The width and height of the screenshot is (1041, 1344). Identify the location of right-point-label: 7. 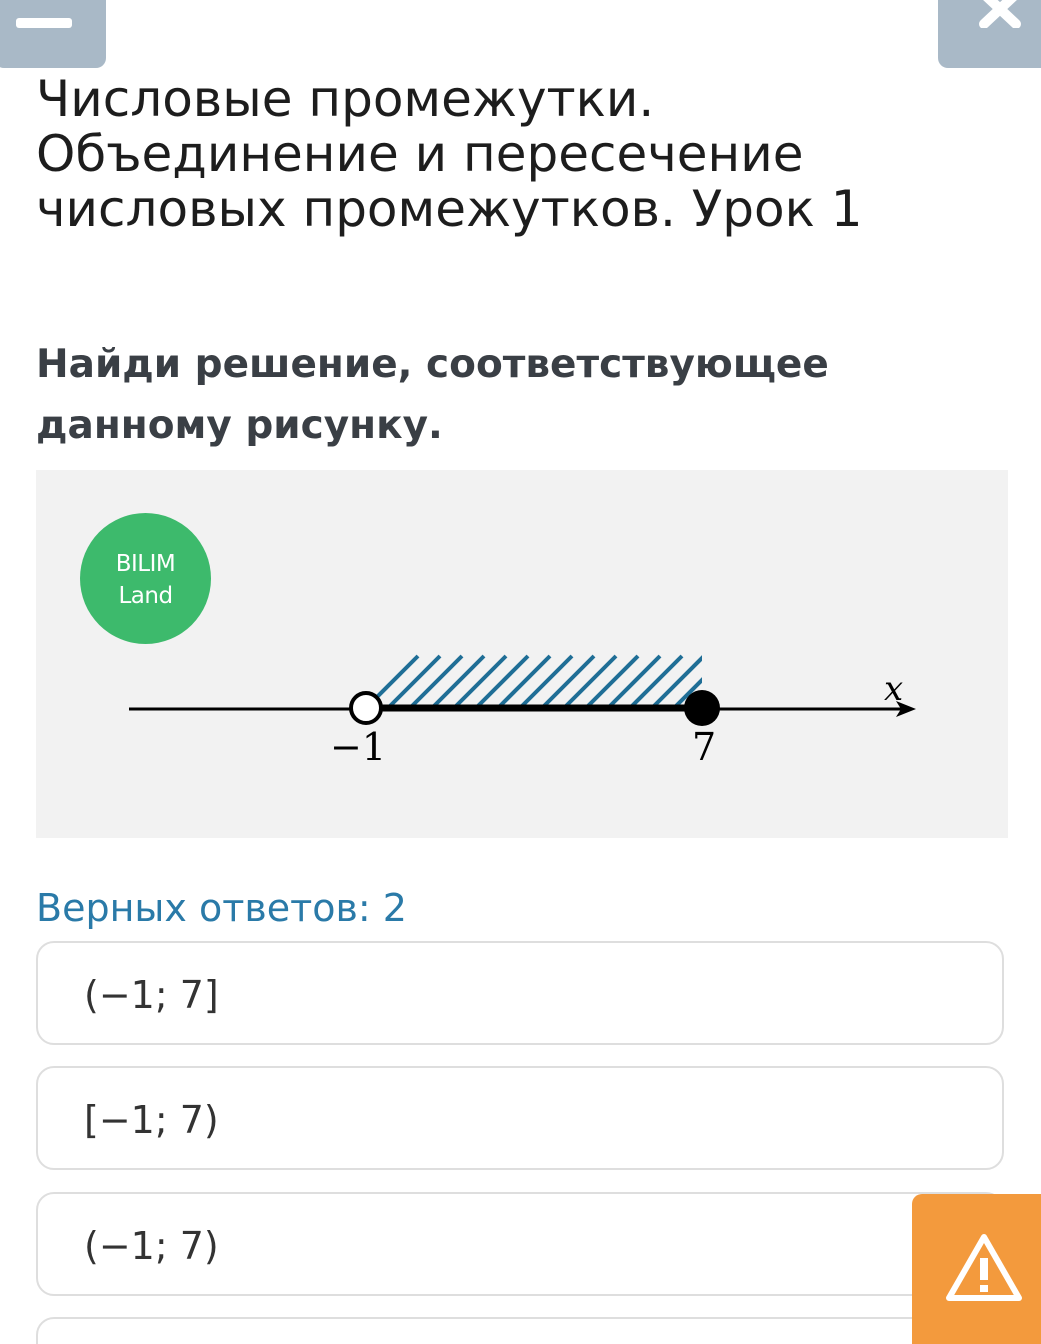
(704, 747).